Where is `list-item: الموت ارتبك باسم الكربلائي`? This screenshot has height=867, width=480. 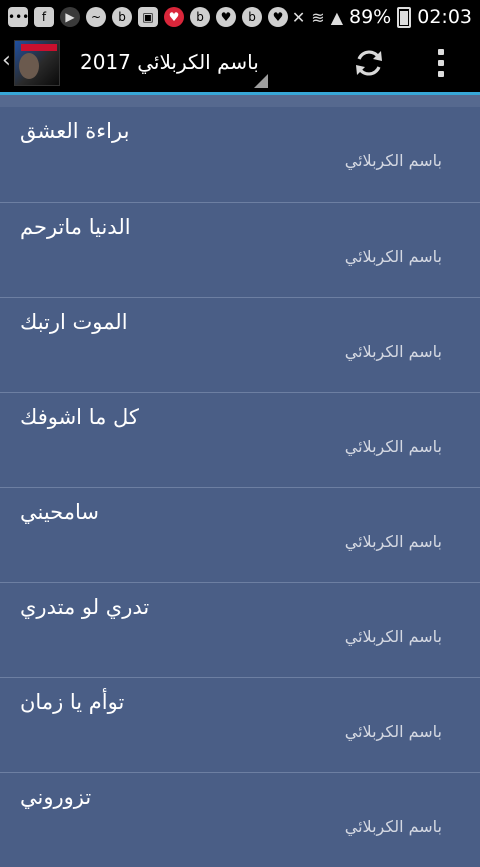
list-item: الموت ارتبك باسم الكربلائي is located at coordinates (240, 344).